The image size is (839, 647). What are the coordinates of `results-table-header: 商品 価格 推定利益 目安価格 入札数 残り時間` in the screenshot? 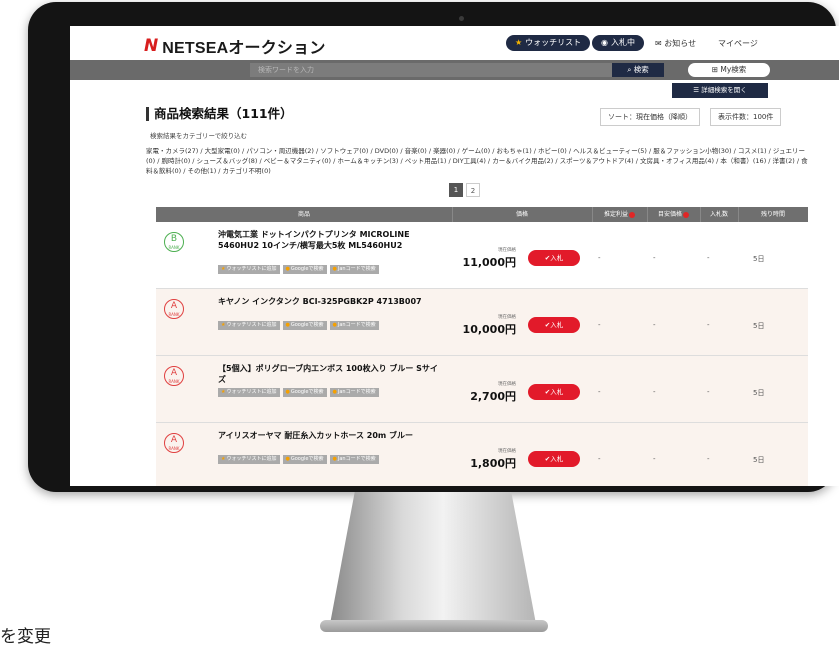 It's located at (482, 214).